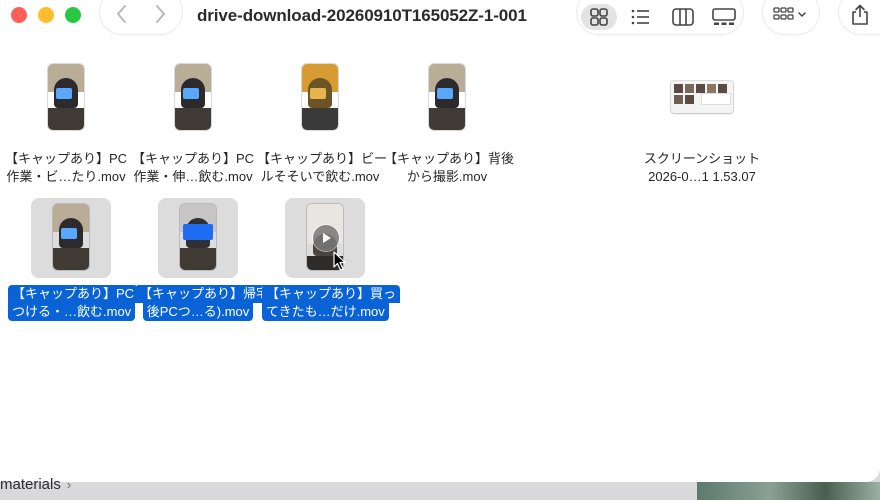  I want to click on file-item: 【キャップあり】背後 から撮影.mov, so click(449, 123).